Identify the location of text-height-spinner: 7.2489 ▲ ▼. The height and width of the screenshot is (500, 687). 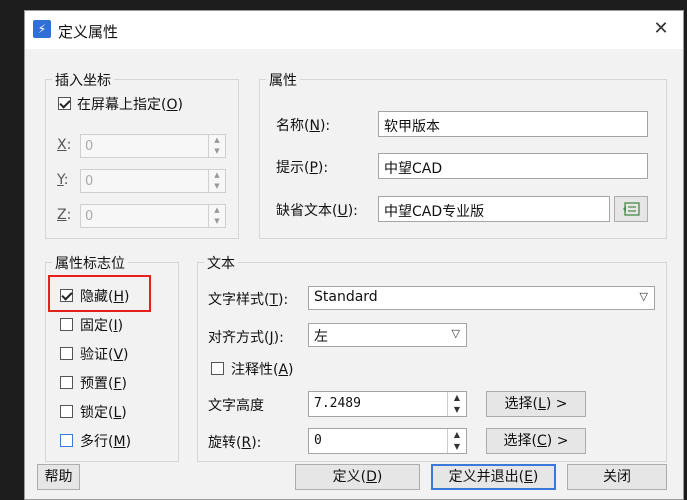
(387, 404).